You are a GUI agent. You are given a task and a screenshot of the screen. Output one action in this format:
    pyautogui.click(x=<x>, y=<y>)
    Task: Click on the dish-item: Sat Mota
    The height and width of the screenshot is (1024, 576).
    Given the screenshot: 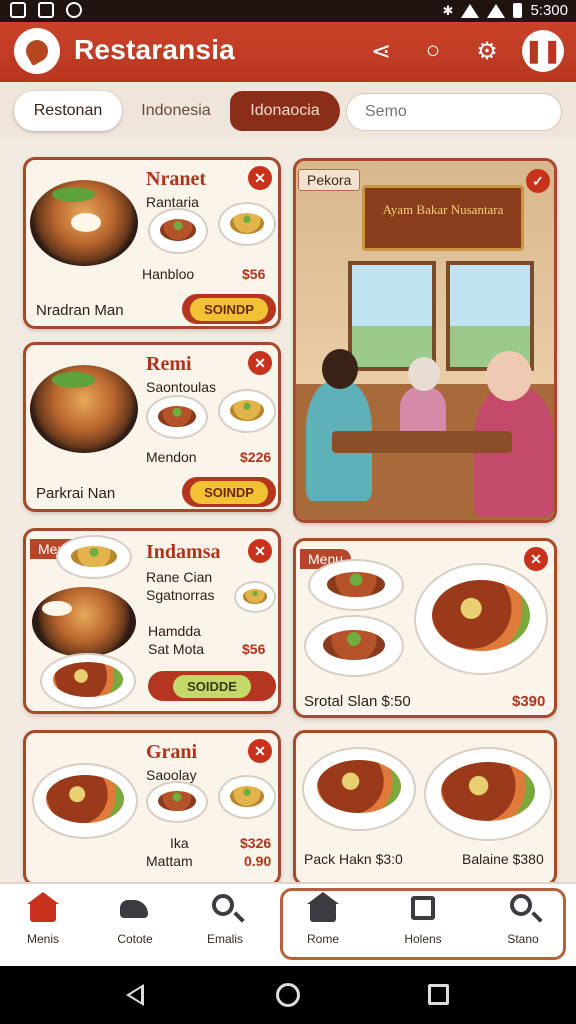 What is the action you would take?
    pyautogui.click(x=176, y=649)
    